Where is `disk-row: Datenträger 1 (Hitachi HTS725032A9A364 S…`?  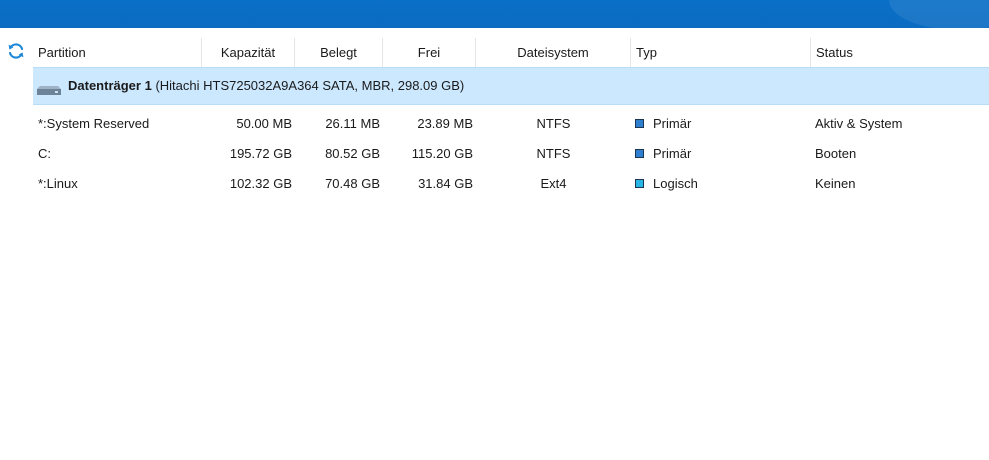 disk-row: Datenträger 1 (Hitachi HTS725032A9A364 S… is located at coordinates (511, 86).